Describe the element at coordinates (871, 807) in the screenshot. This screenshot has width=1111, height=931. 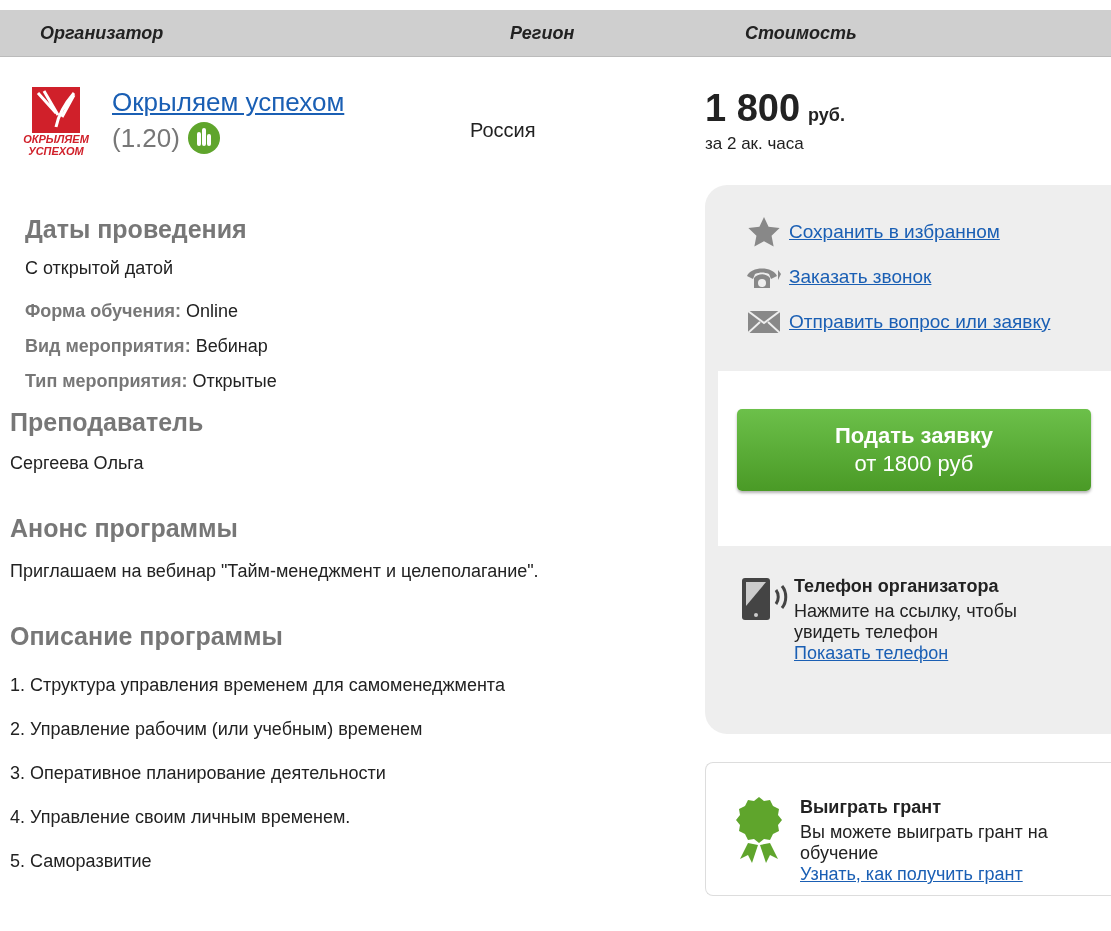
I see `grant-title: Выиграть грант` at that location.